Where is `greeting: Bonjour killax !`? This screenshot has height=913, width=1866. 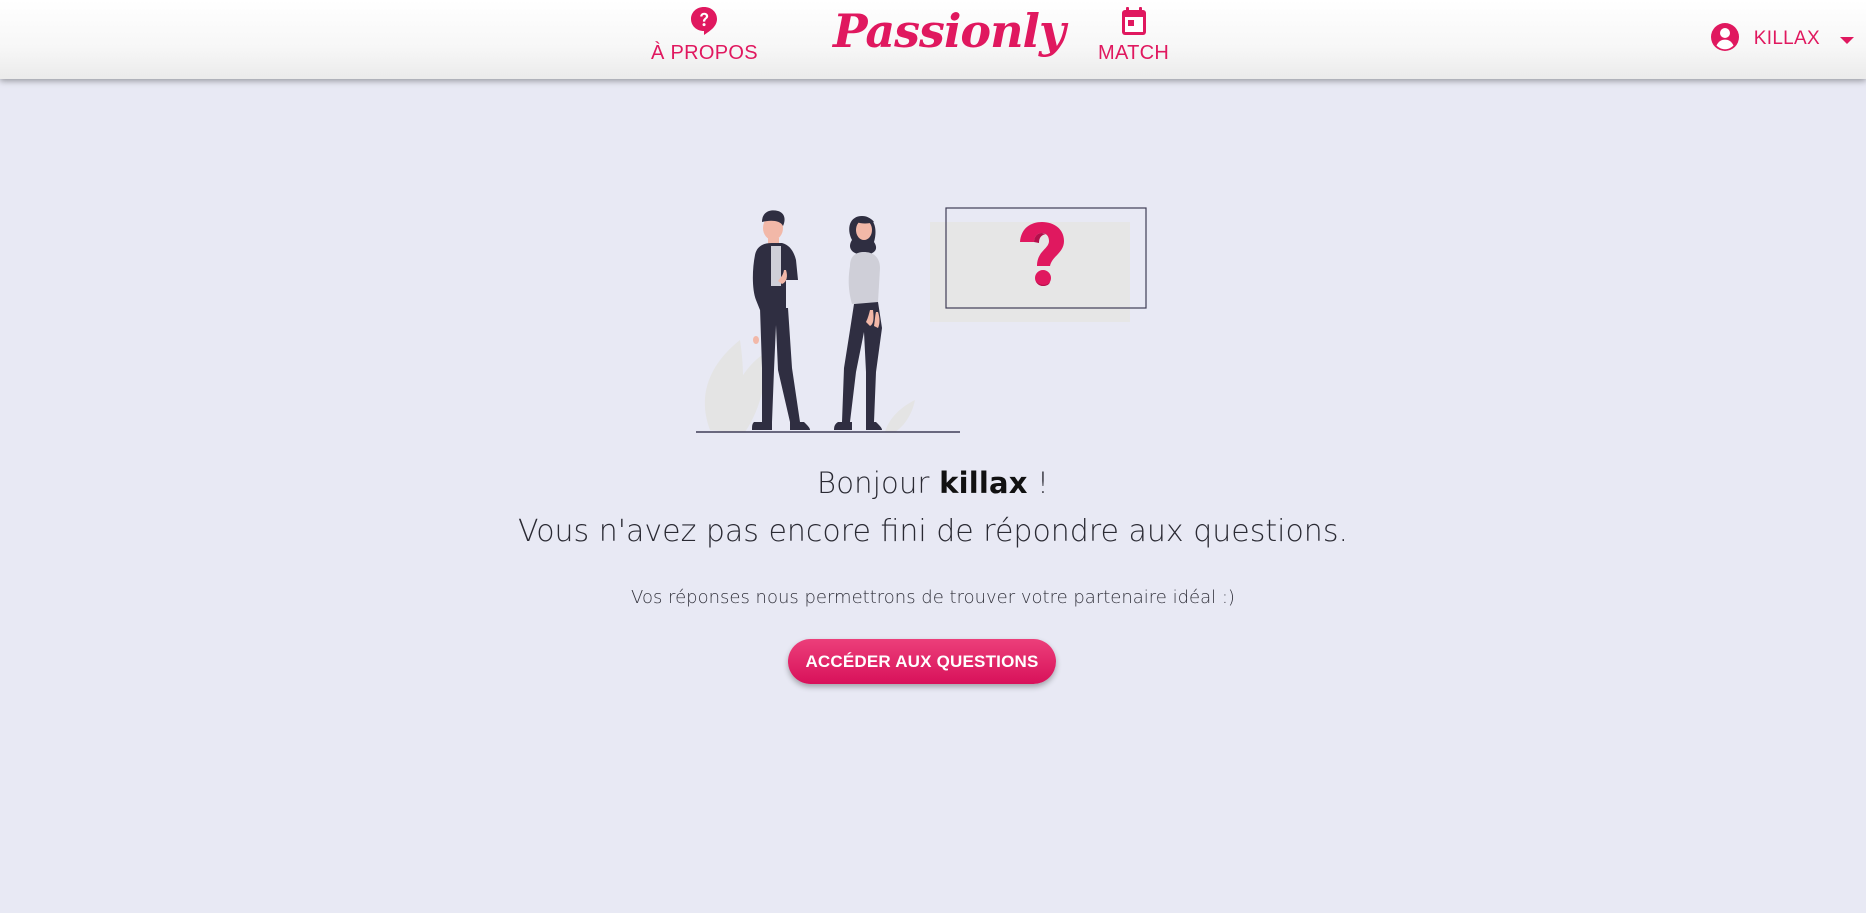 greeting: Bonjour killax ! is located at coordinates (933, 483).